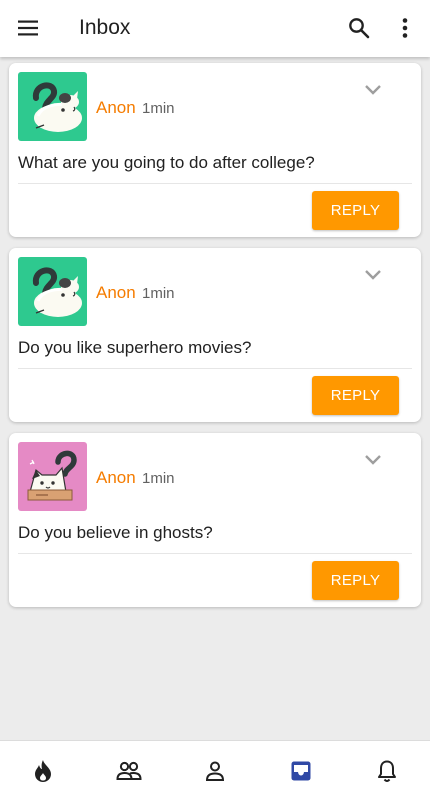 The height and width of the screenshot is (800, 430). I want to click on nav-item-inbox, so click(301, 770).